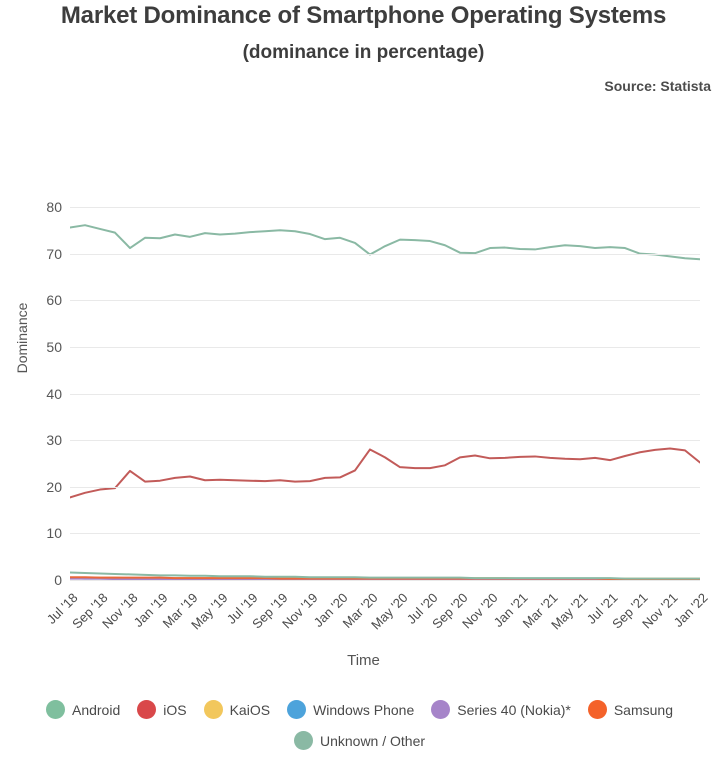 The height and width of the screenshot is (777, 727). Describe the element at coordinates (363, 52) in the screenshot. I see `chart-subtitle: (dominance in percentage)` at that location.